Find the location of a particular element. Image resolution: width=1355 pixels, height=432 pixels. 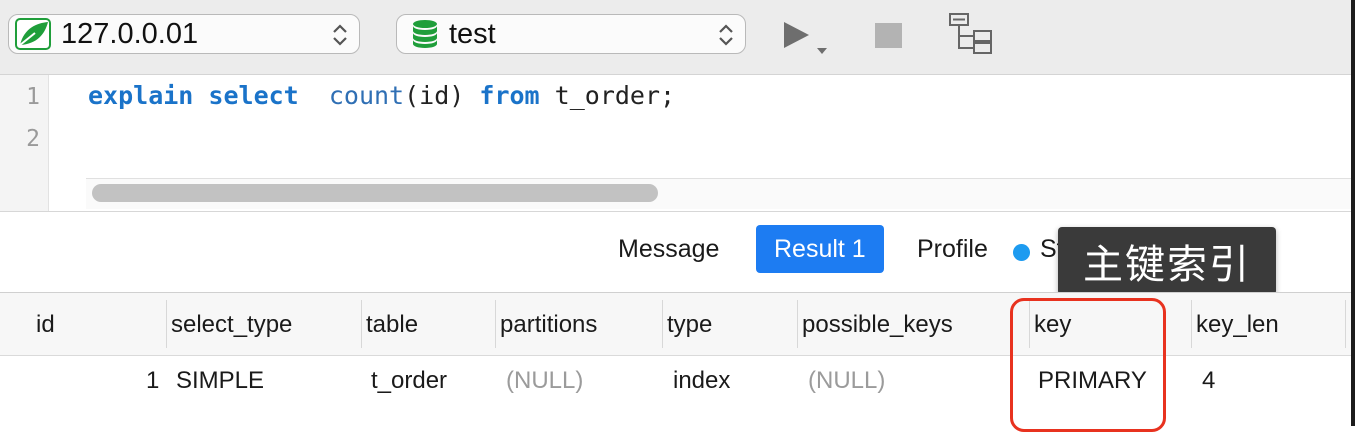

function-count: count is located at coordinates (366, 95).